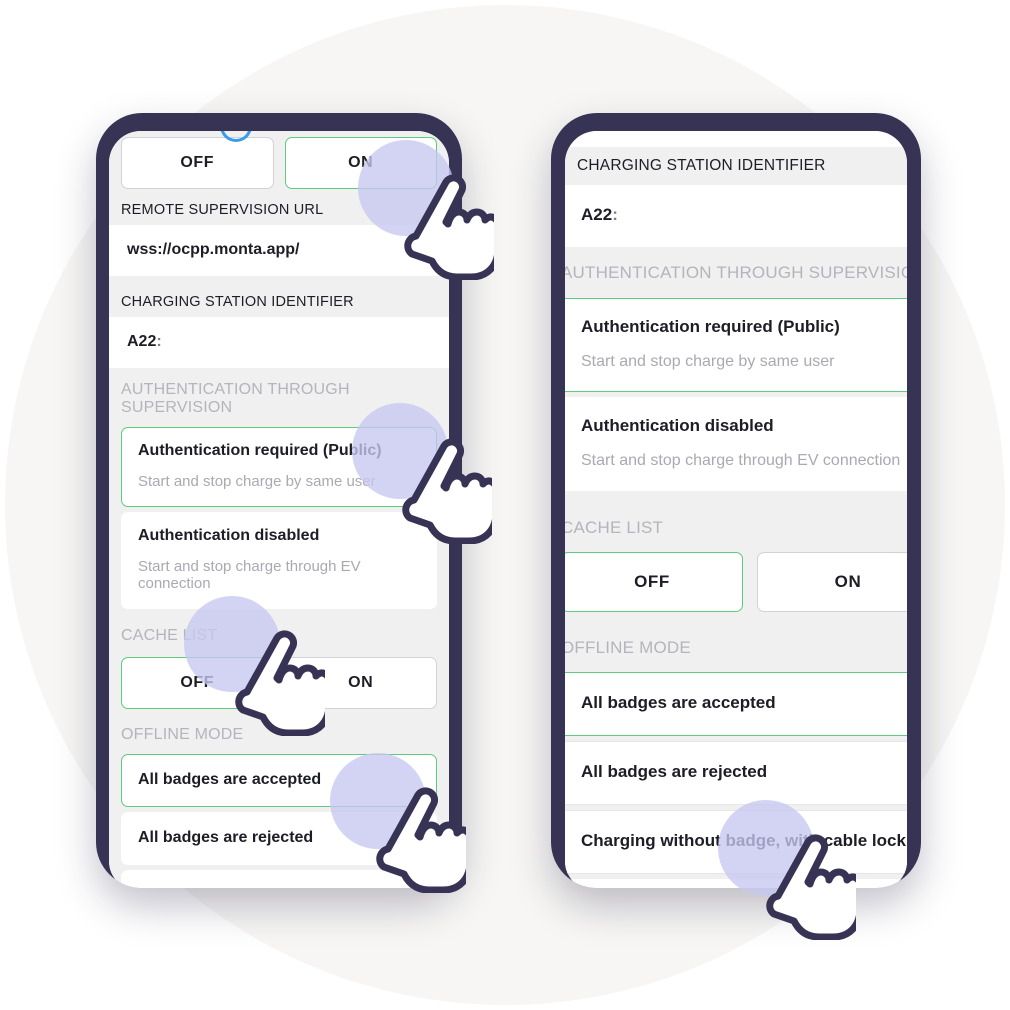 The width and height of the screenshot is (1010, 1010). I want to click on auth-section-header: AUTHENTICATION THROUGH SUPERVISION, so click(279, 397).